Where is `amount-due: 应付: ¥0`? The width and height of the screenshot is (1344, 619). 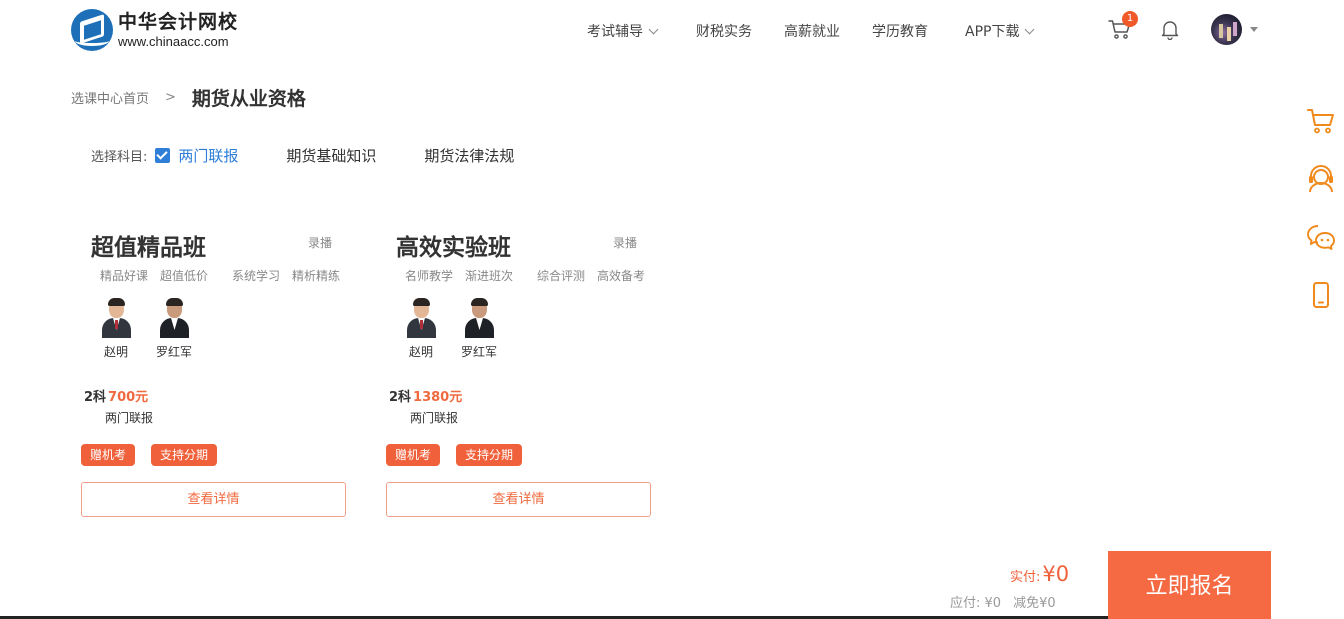
amount-due: 应付: ¥0 is located at coordinates (976, 603).